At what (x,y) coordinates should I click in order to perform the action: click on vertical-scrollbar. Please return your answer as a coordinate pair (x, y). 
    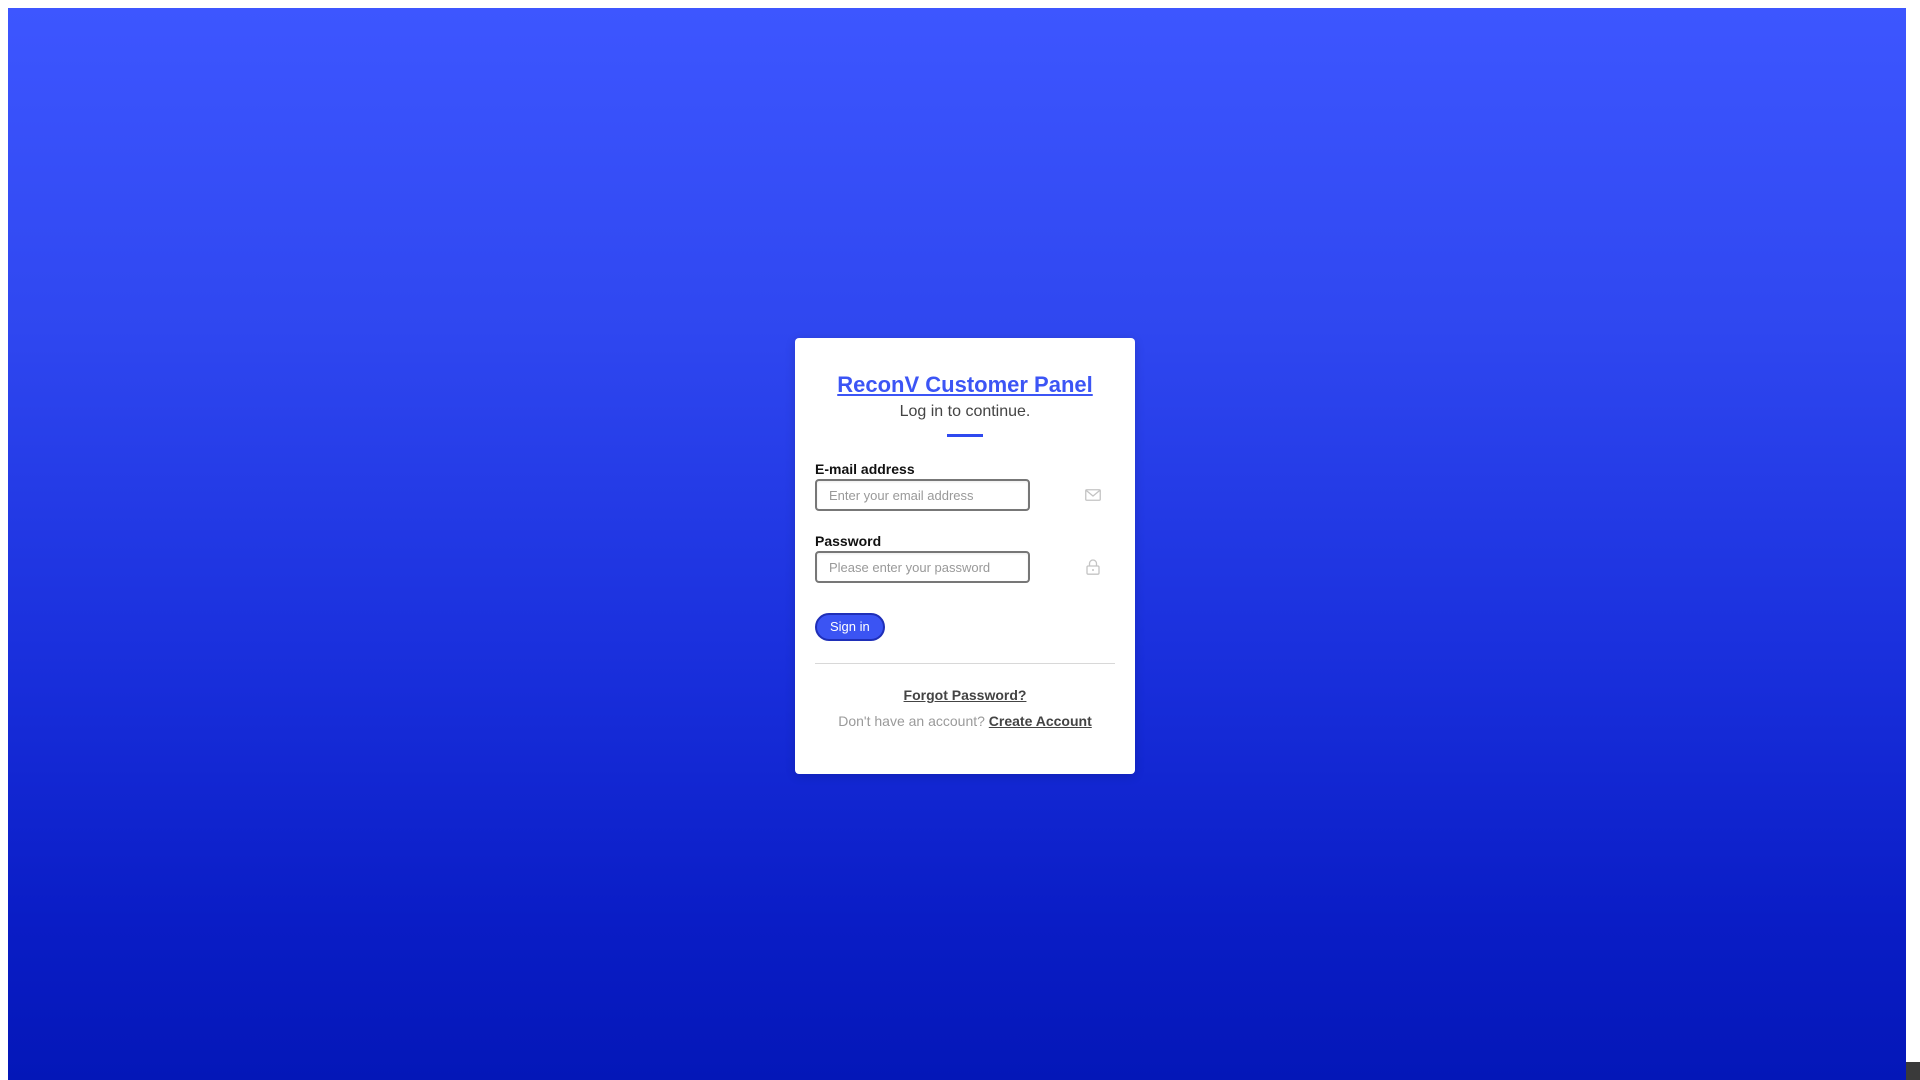
    Looking at the image, I should click on (1913, 544).